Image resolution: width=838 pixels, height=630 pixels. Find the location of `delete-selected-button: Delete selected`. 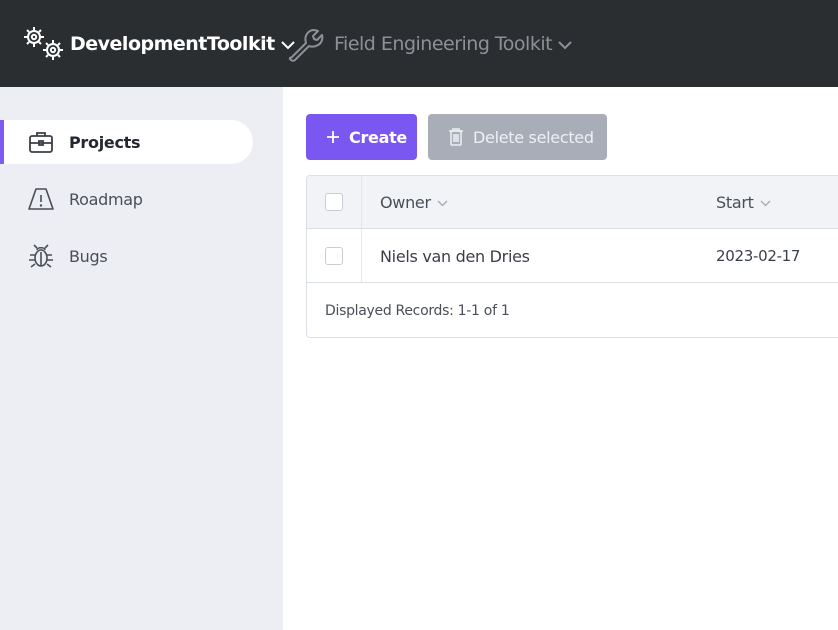

delete-selected-button: Delete selected is located at coordinates (517, 137).